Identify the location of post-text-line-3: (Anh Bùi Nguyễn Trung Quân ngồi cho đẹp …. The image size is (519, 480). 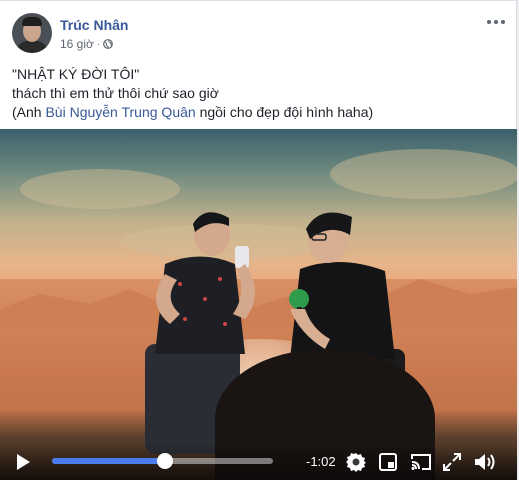
(259, 112).